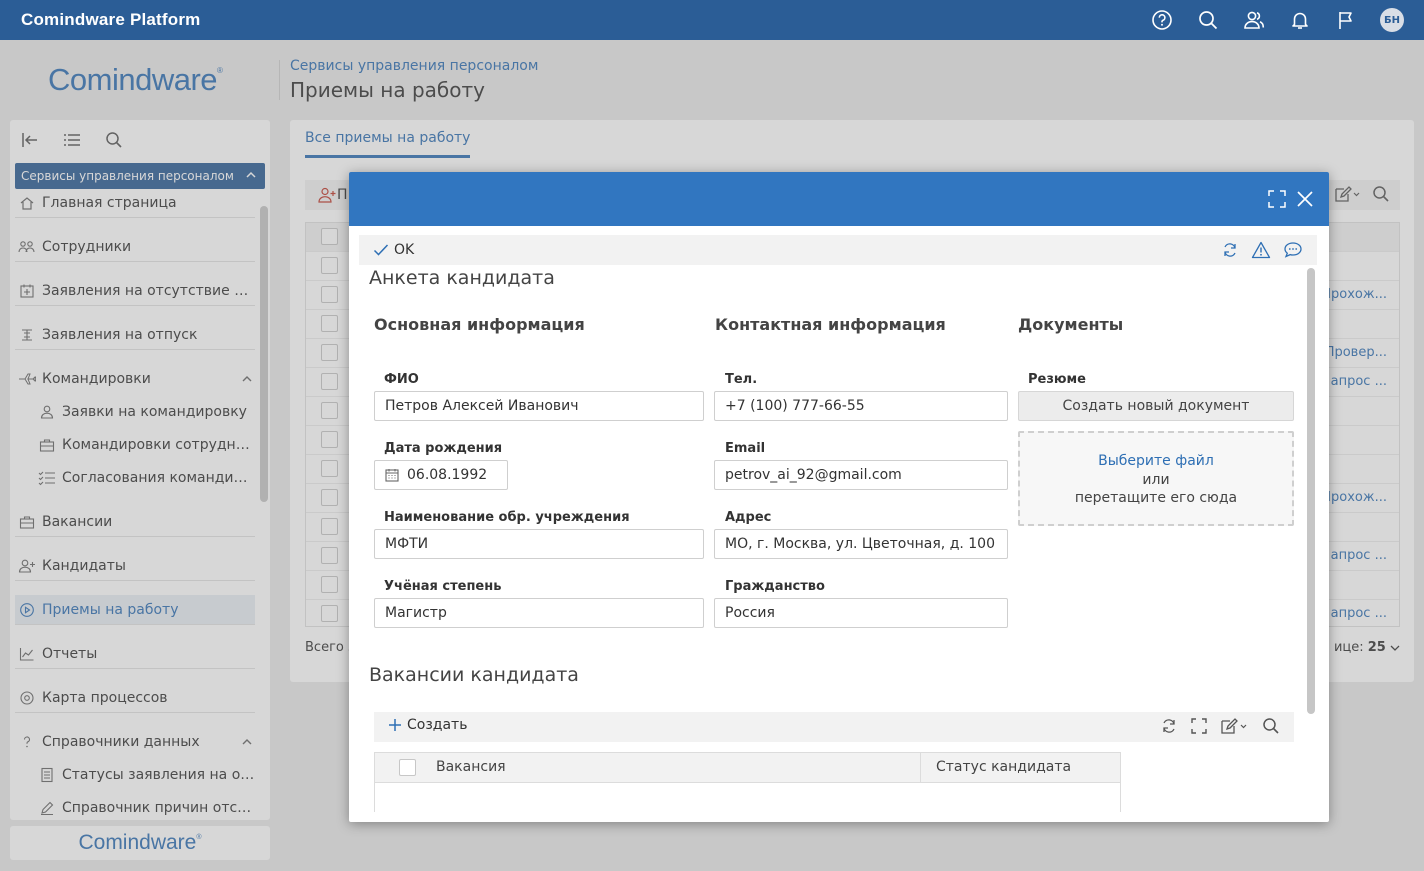 The width and height of the screenshot is (1424, 871). Describe the element at coordinates (839, 199) in the screenshot. I see `modal-header` at that location.